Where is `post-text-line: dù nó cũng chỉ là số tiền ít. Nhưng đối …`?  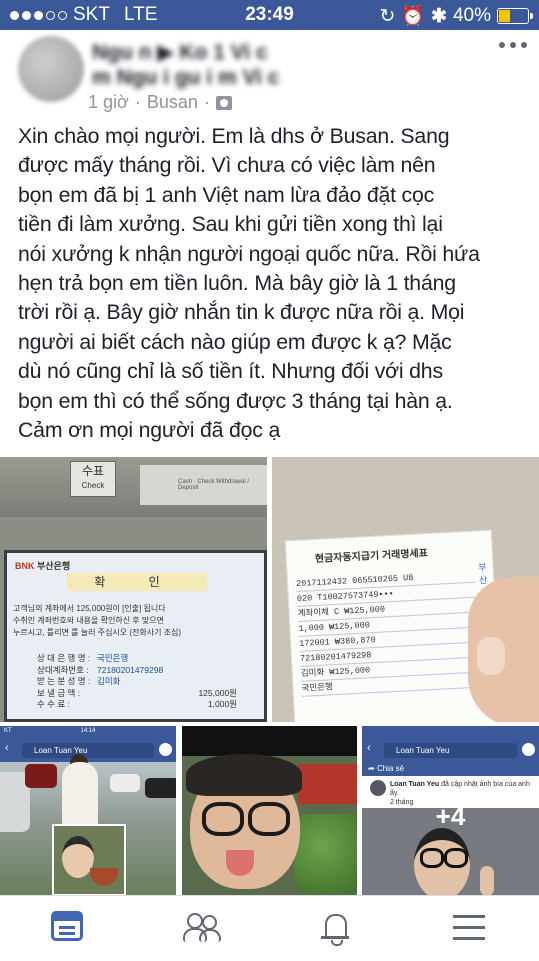
post-text-line: dù nó cũng chỉ là số tiền ít. Nhưng đối … is located at coordinates (230, 371).